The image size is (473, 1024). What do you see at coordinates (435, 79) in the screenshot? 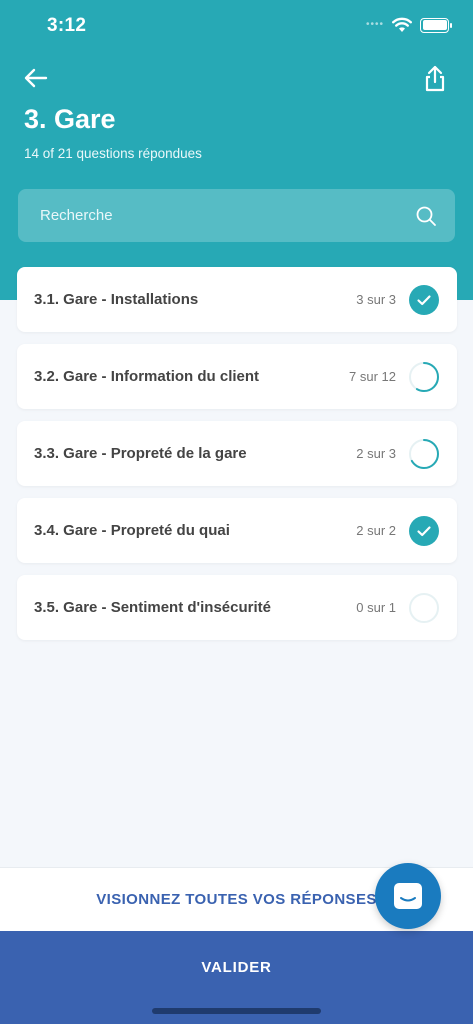
I see `share-icon` at bounding box center [435, 79].